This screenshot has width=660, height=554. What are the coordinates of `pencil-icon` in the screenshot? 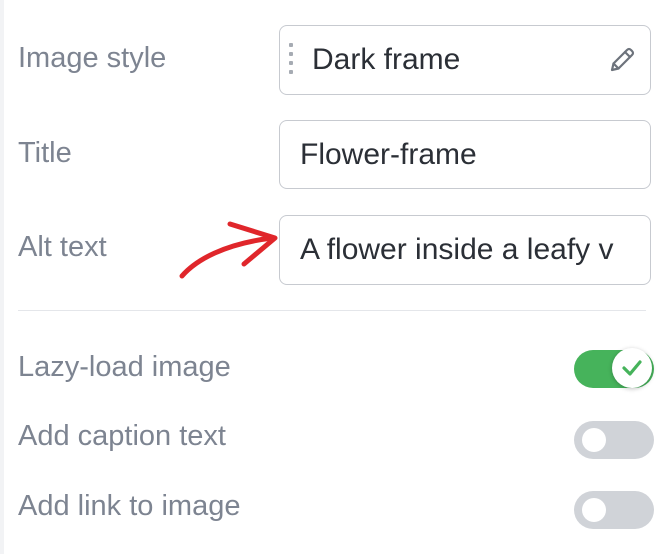 It's located at (622, 60).